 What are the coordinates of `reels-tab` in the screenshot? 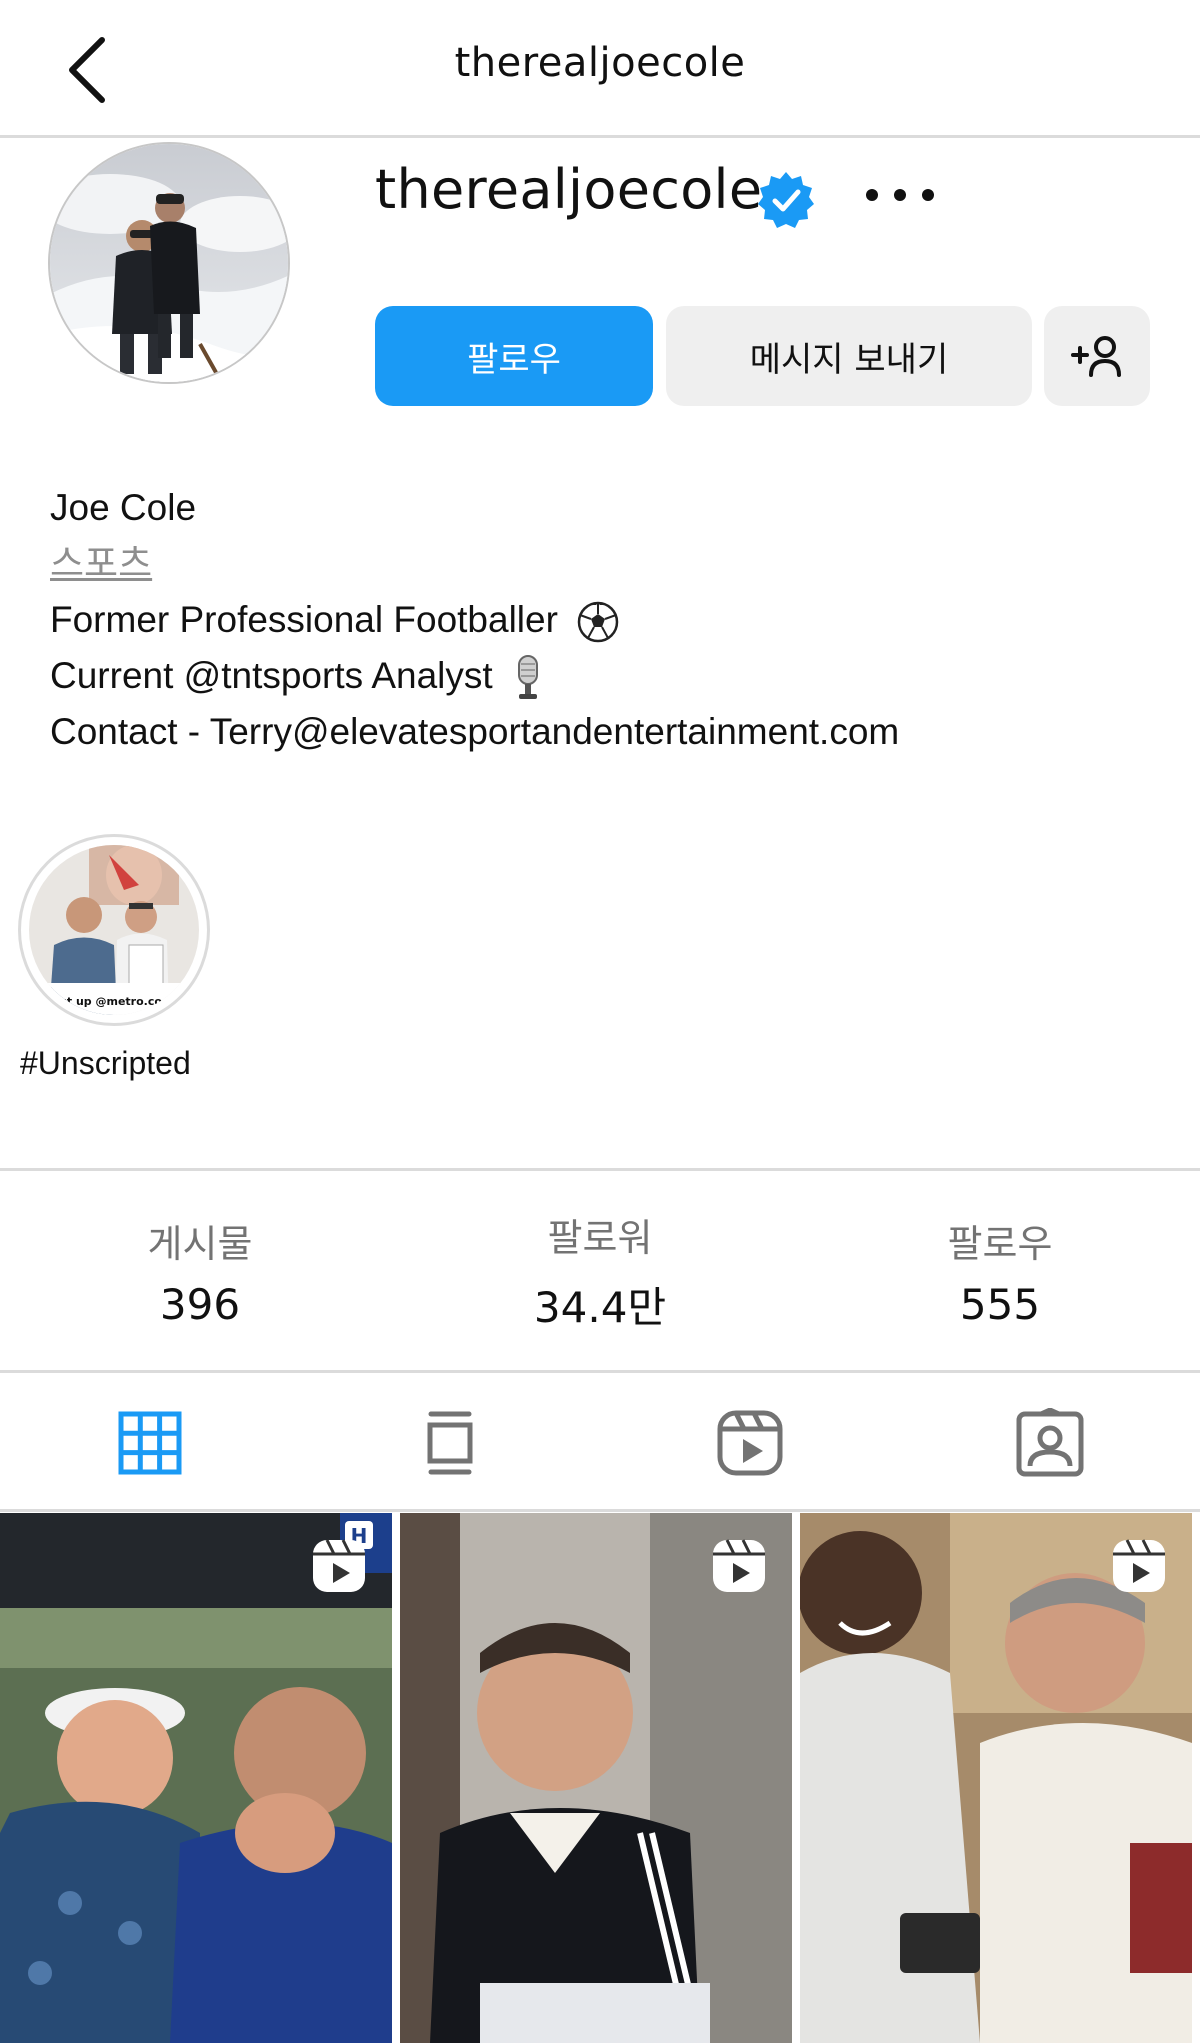 It's located at (750, 1442).